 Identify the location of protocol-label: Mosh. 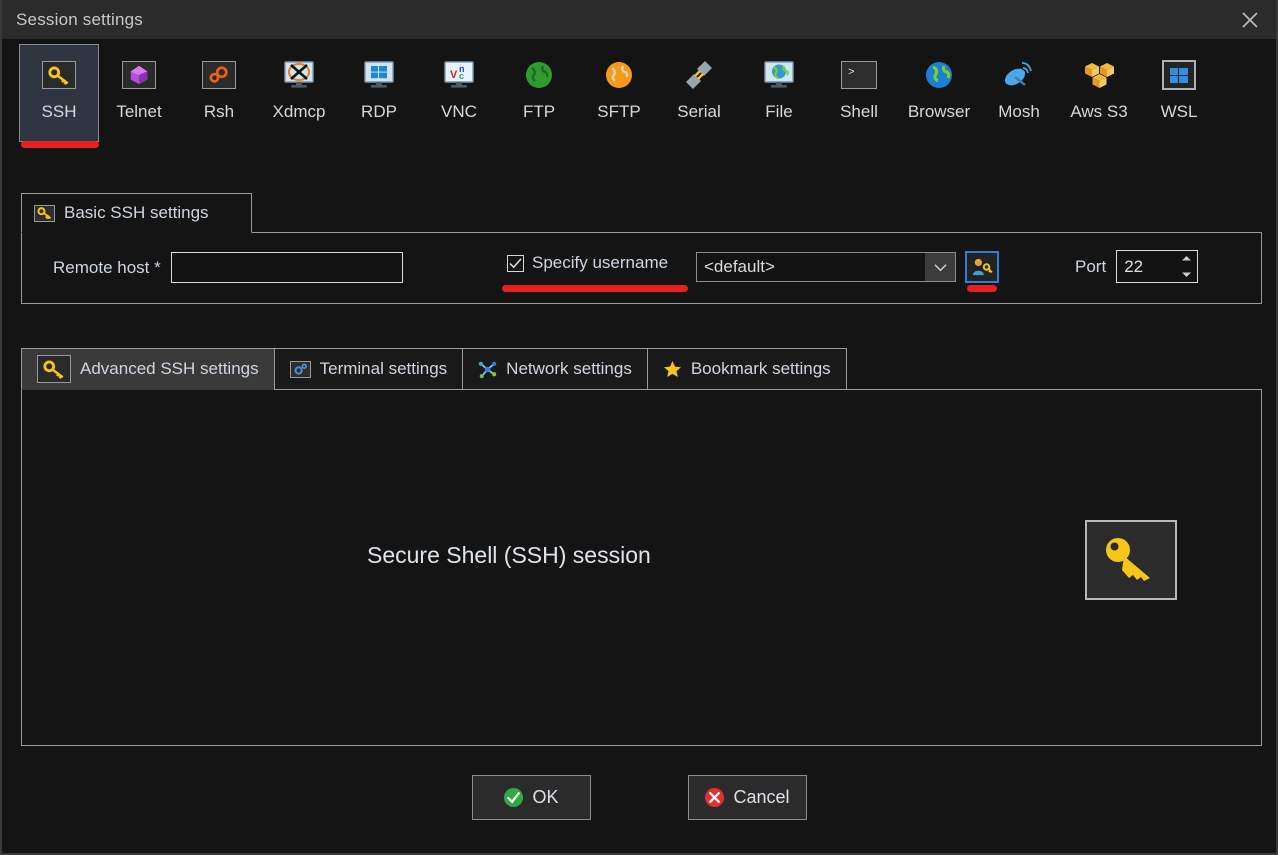
(1019, 111).